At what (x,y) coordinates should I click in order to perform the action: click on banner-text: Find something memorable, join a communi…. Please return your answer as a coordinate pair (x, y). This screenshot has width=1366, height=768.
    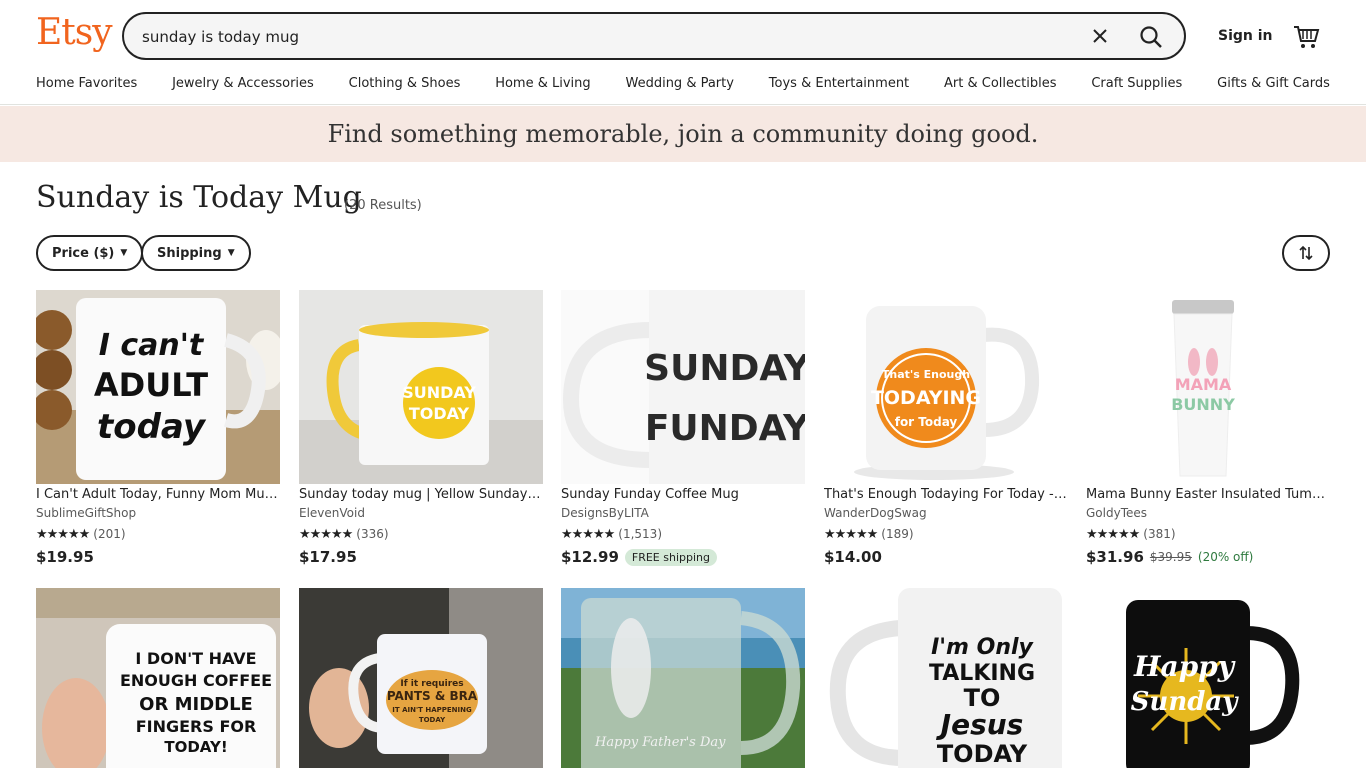
    Looking at the image, I should click on (683, 134).